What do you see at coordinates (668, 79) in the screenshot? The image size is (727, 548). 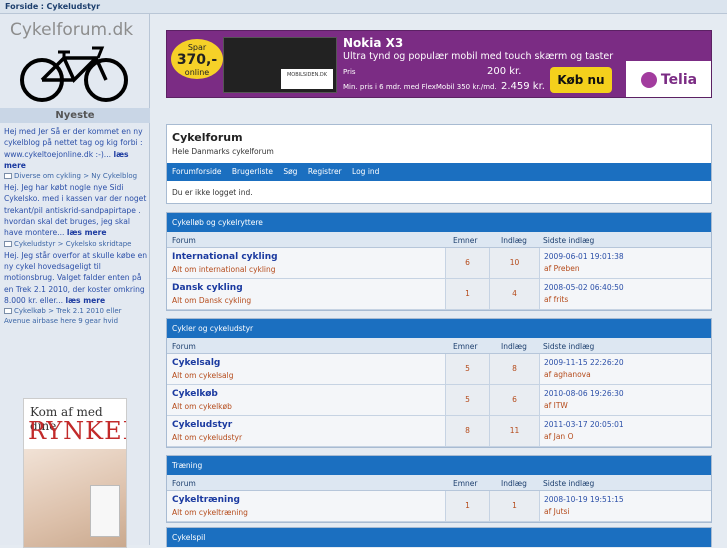 I see `telia-logo: Telia` at bounding box center [668, 79].